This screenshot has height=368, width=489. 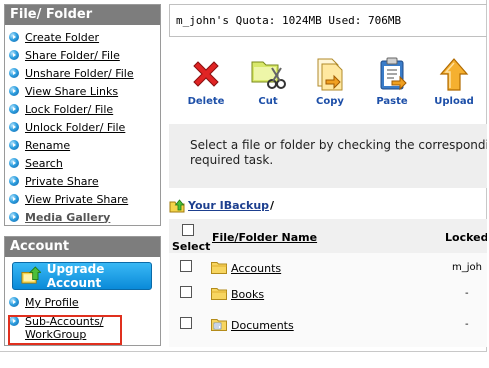 I want to click on view-share-links-link: View Share Links, so click(x=71, y=91).